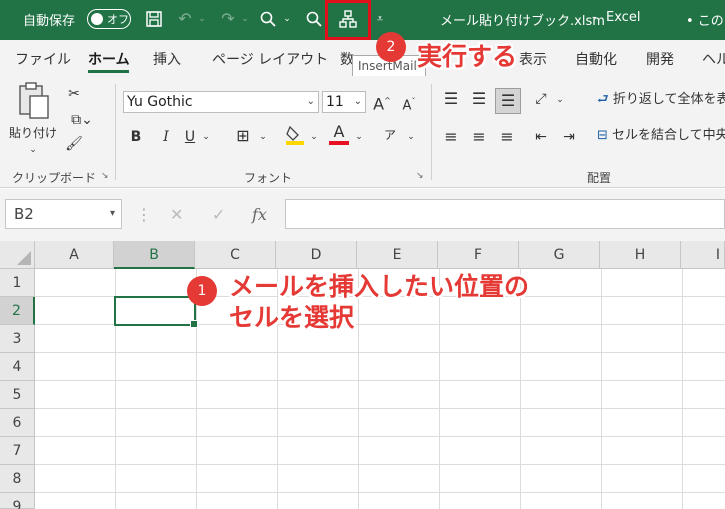  Describe the element at coordinates (533, 59) in the screenshot. I see `tab-view: 表示` at that location.